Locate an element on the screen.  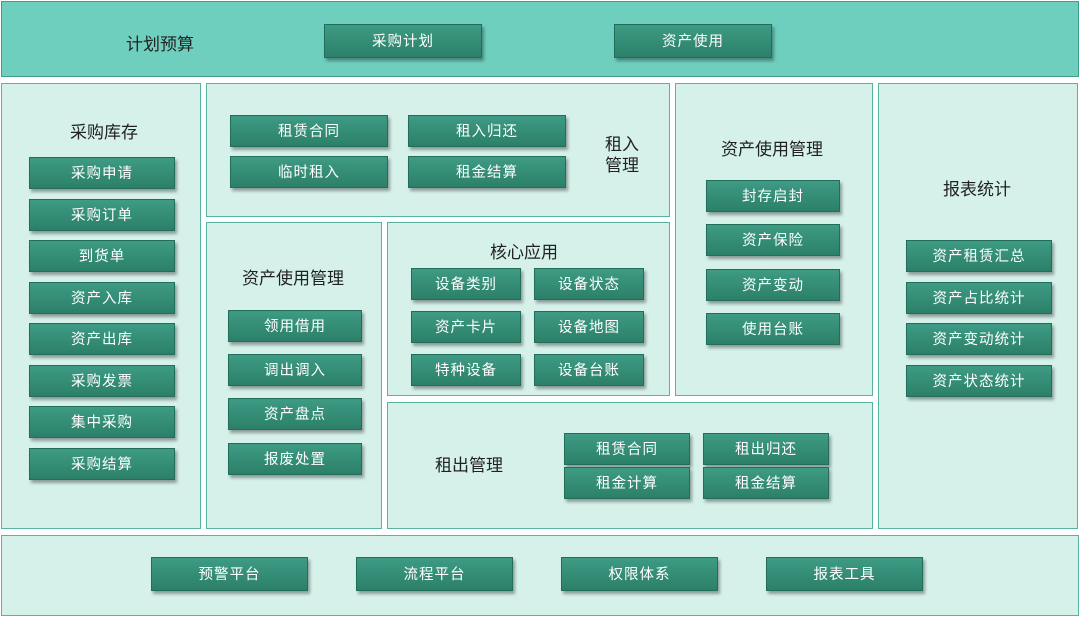
purchase-settlement-button: 采购结算 is located at coordinates (102, 464).